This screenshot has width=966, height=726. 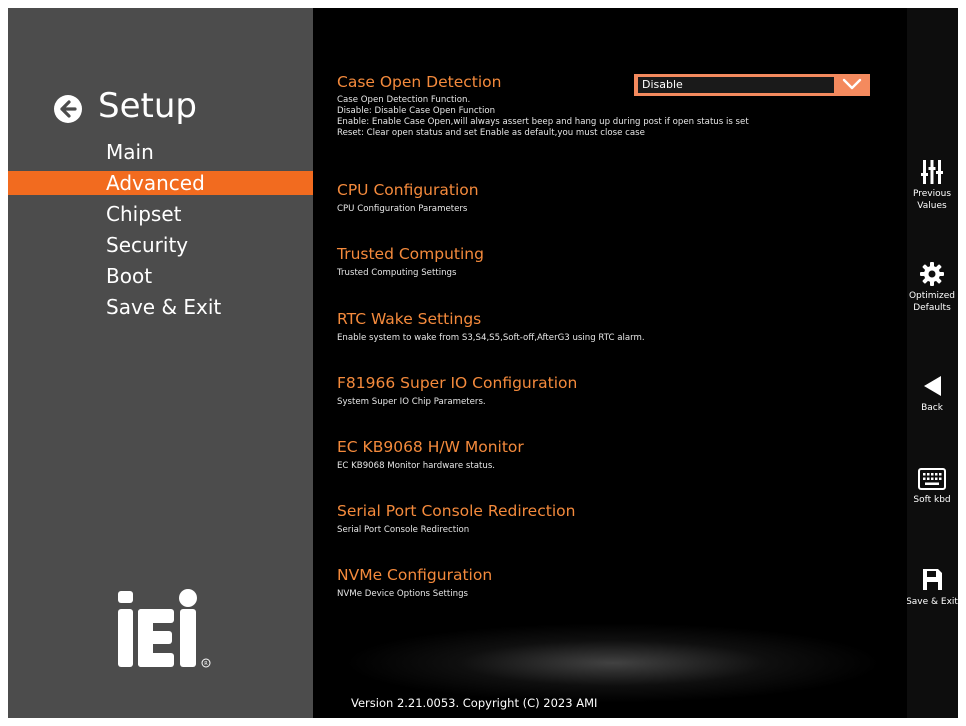 What do you see at coordinates (617, 254) in the screenshot?
I see `trusted-computing-title: Trusted Computing` at bounding box center [617, 254].